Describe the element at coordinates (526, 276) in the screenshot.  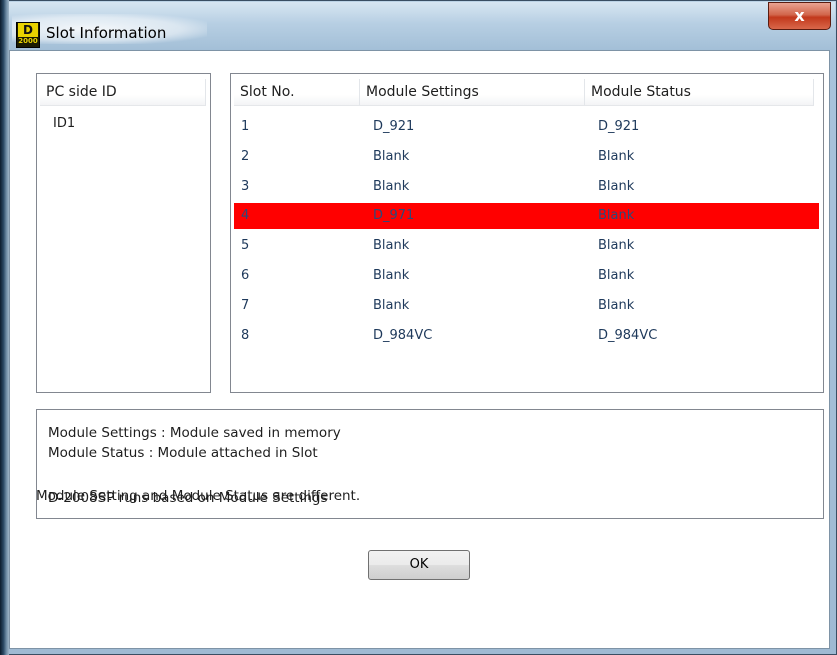
I see `table-row: 6 Blank Blank` at that location.